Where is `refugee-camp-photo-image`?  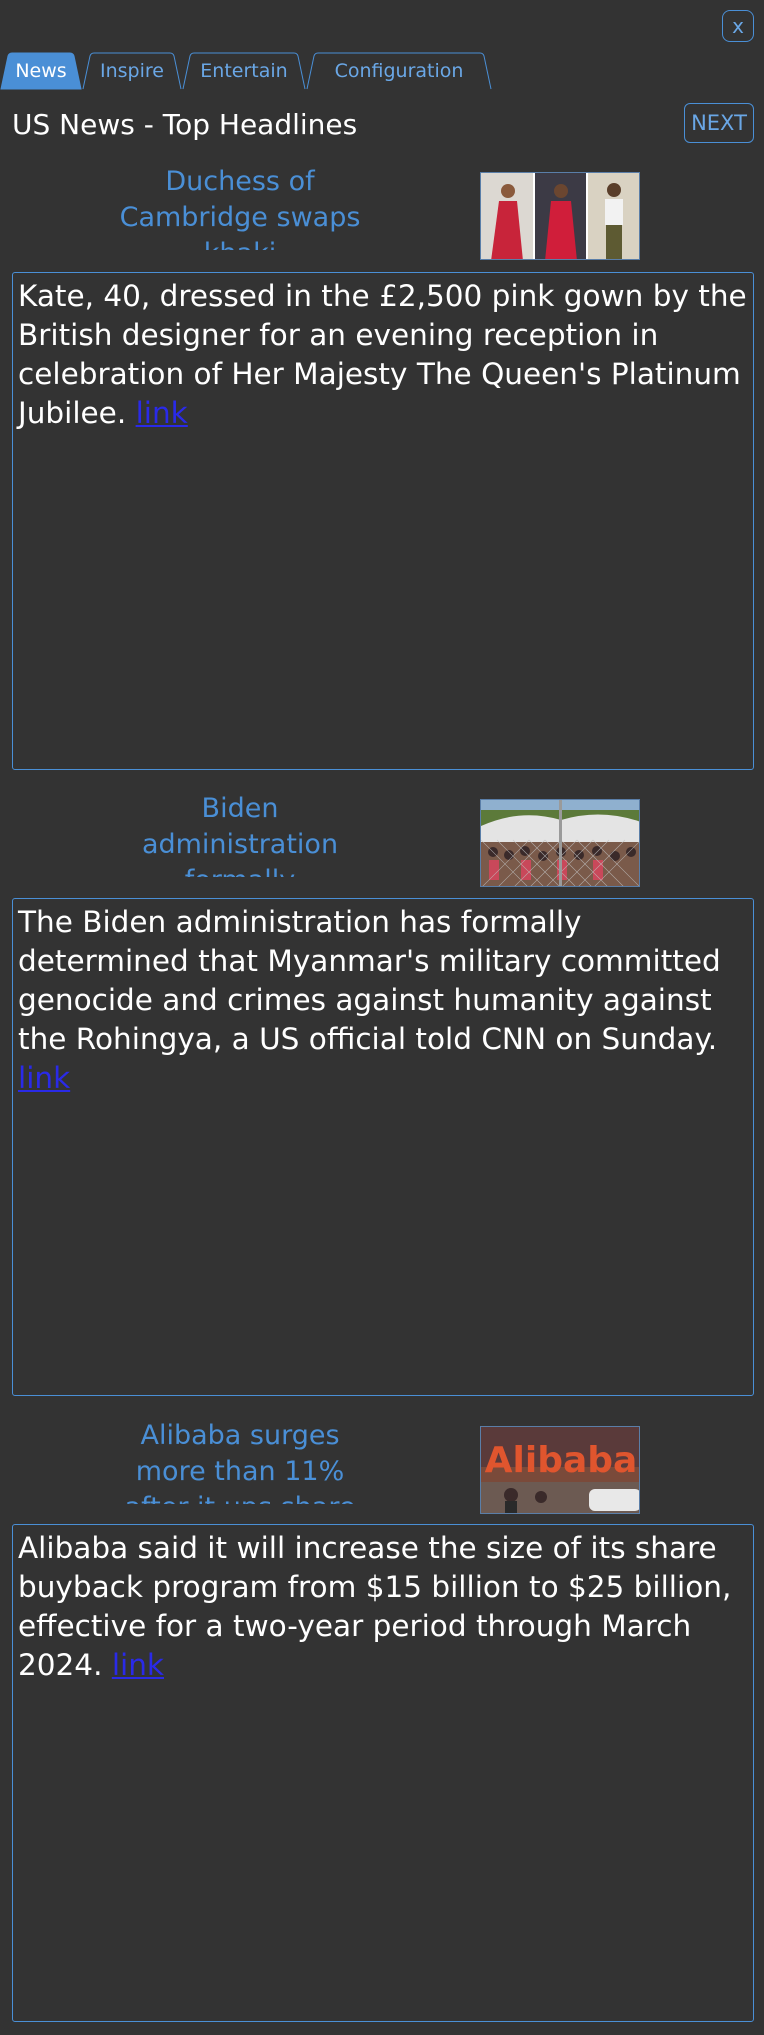 refugee-camp-photo-image is located at coordinates (560, 843).